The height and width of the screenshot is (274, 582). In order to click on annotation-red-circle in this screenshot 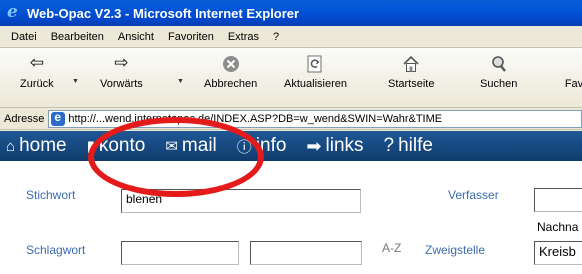, I will do `click(176, 157)`.